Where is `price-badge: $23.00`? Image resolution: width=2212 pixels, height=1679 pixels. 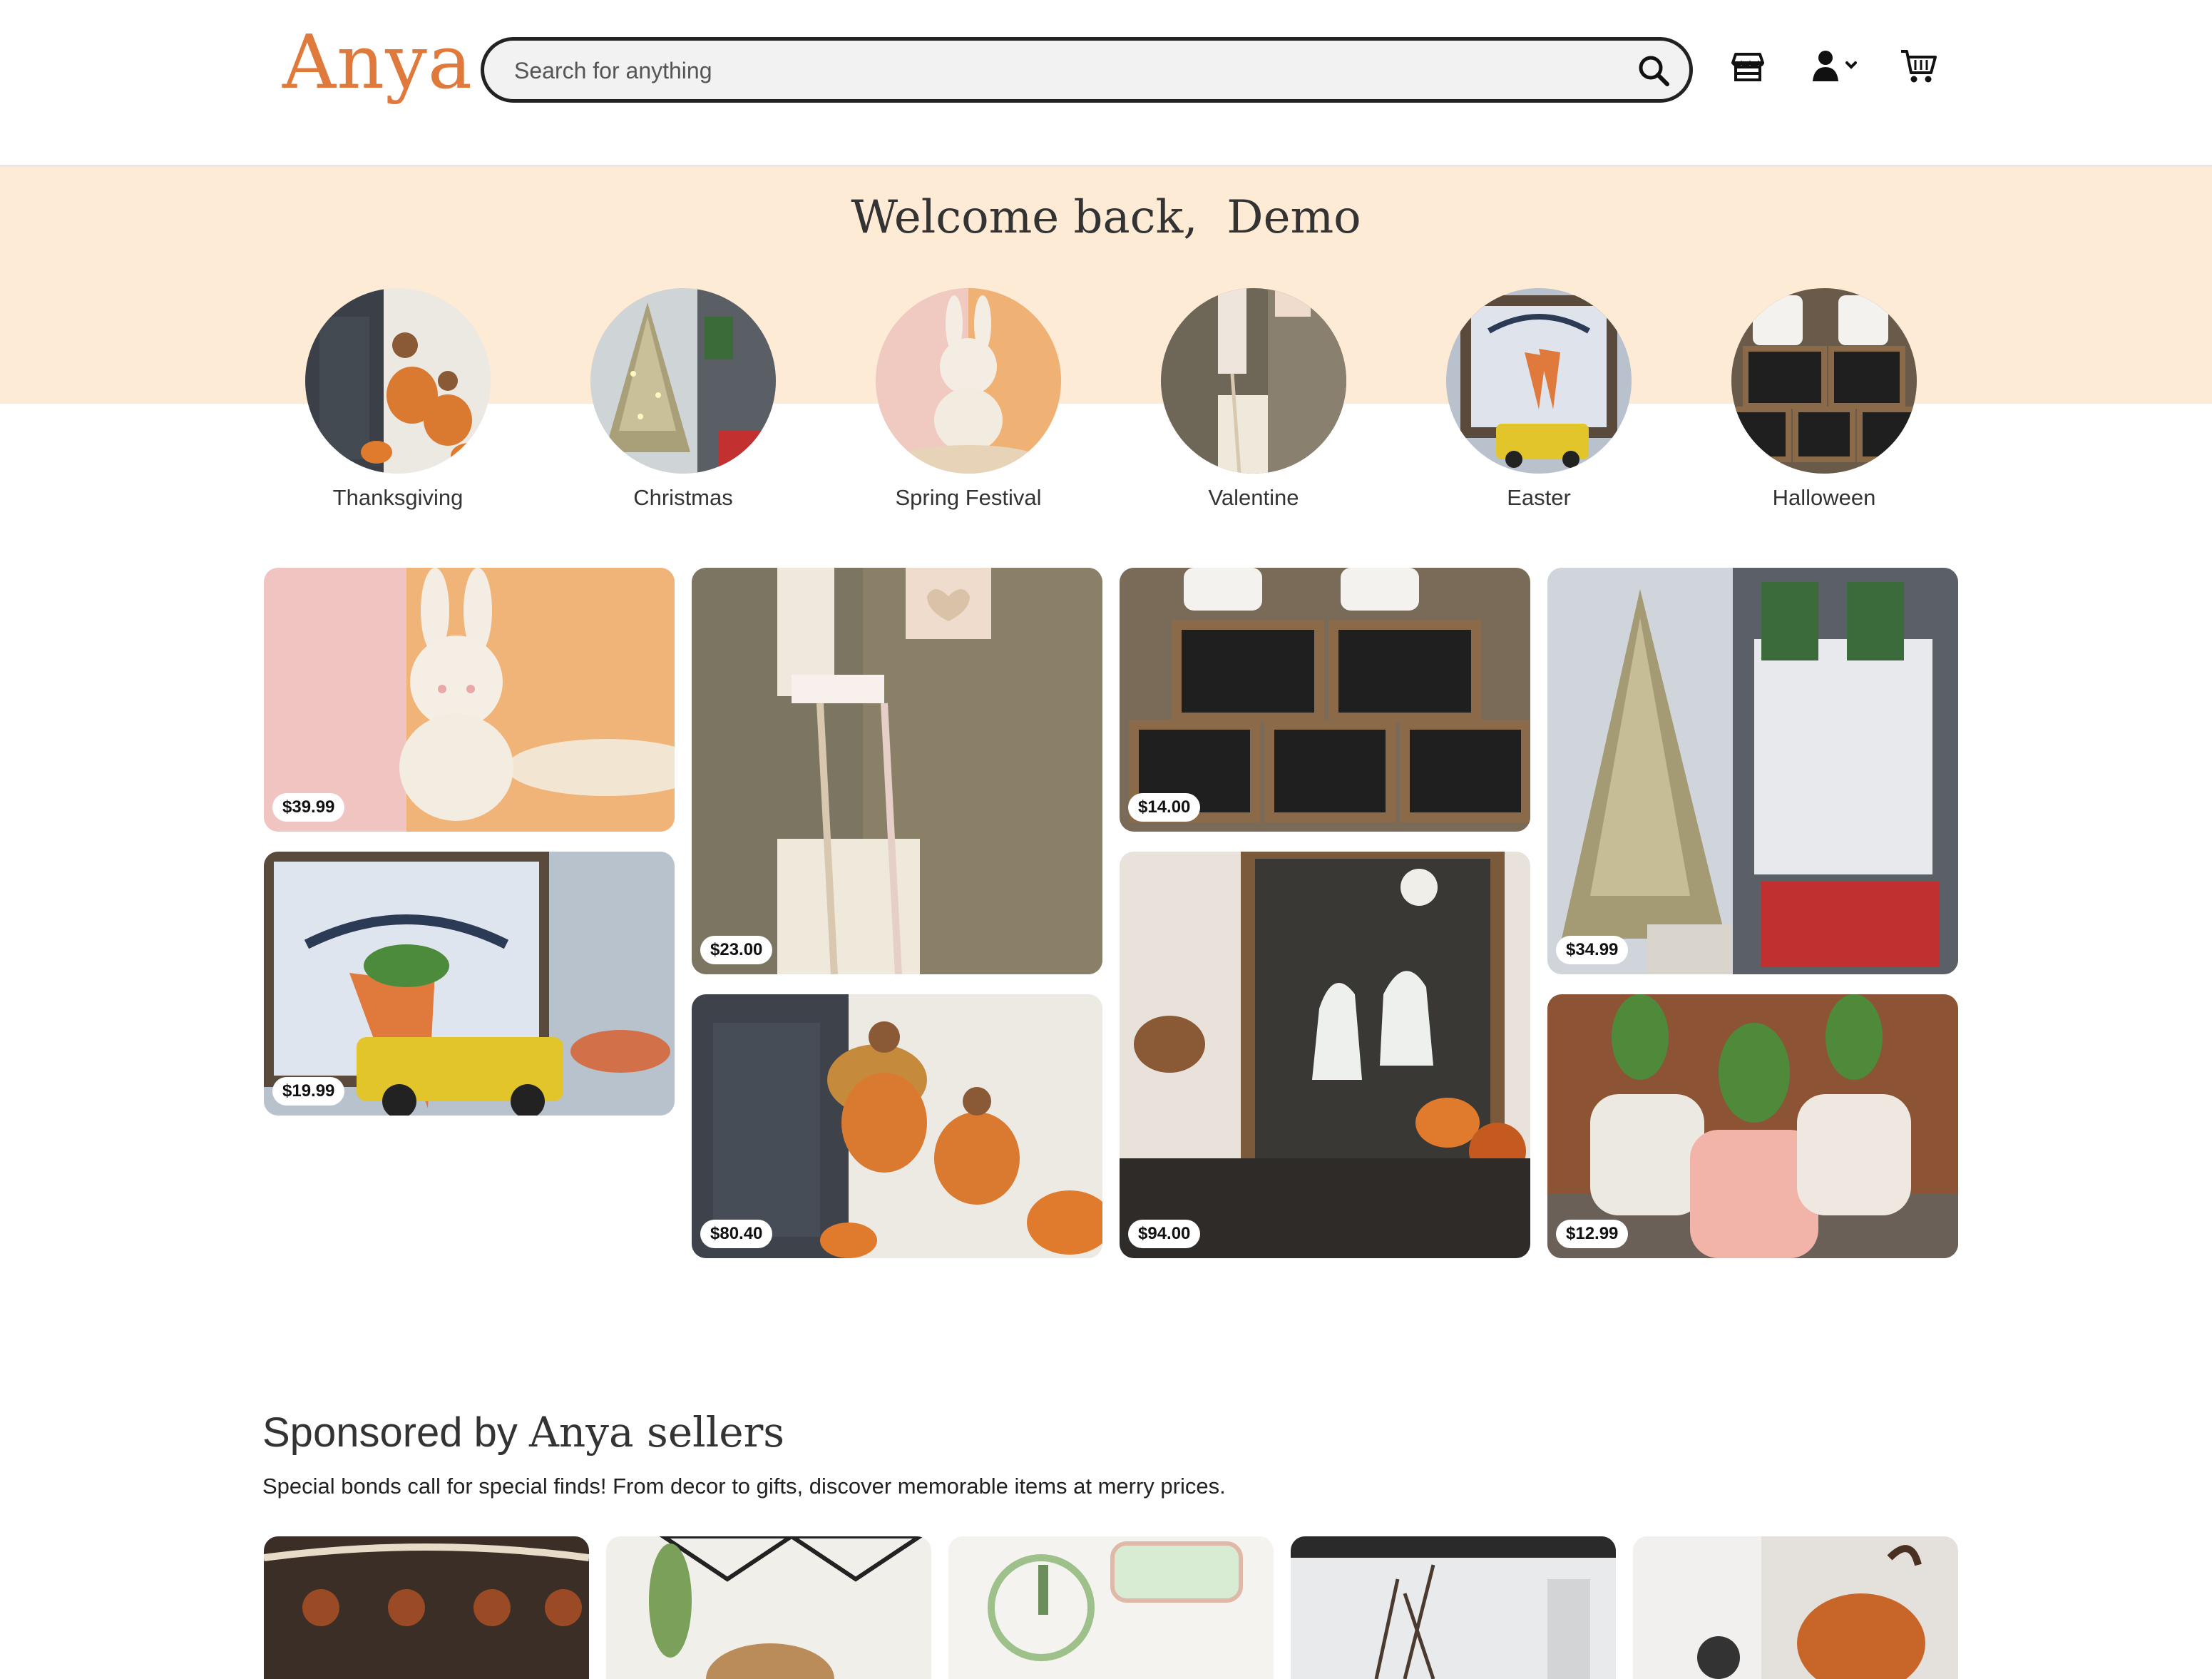 price-badge: $23.00 is located at coordinates (736, 950).